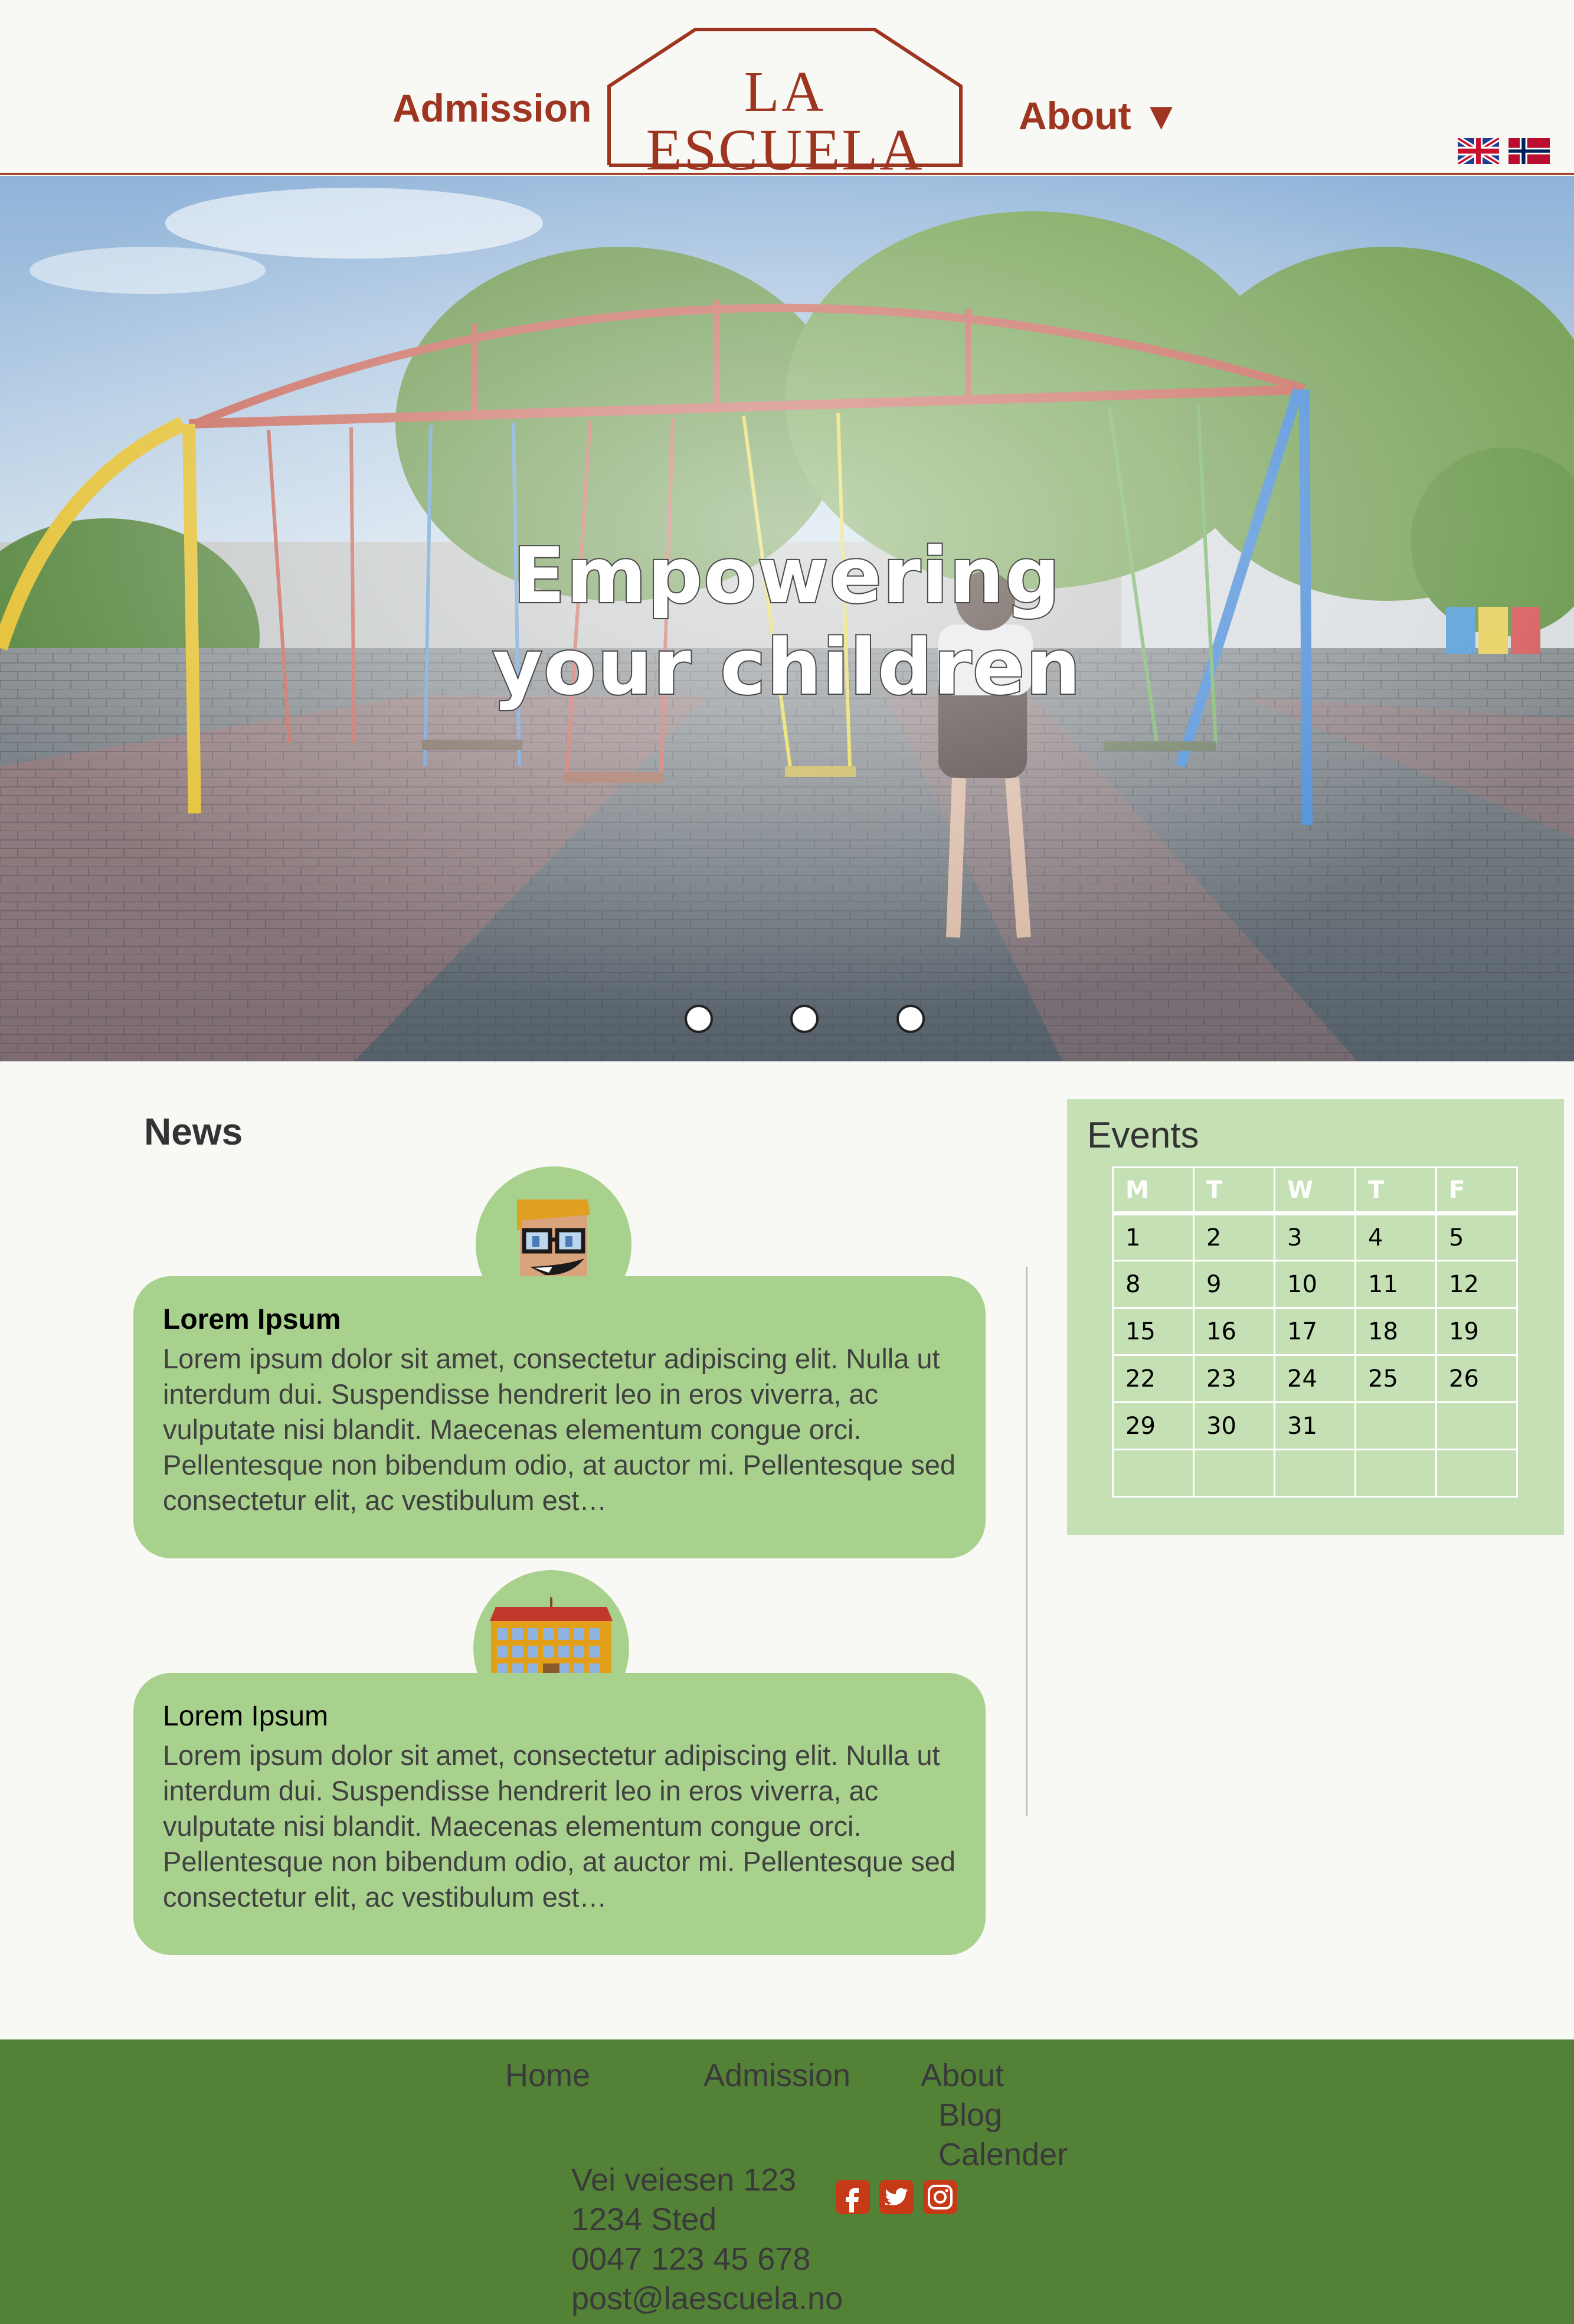 The image size is (1574, 2324). Describe the element at coordinates (1476, 1284) in the screenshot. I see `calendar-day-cell: 12` at that location.